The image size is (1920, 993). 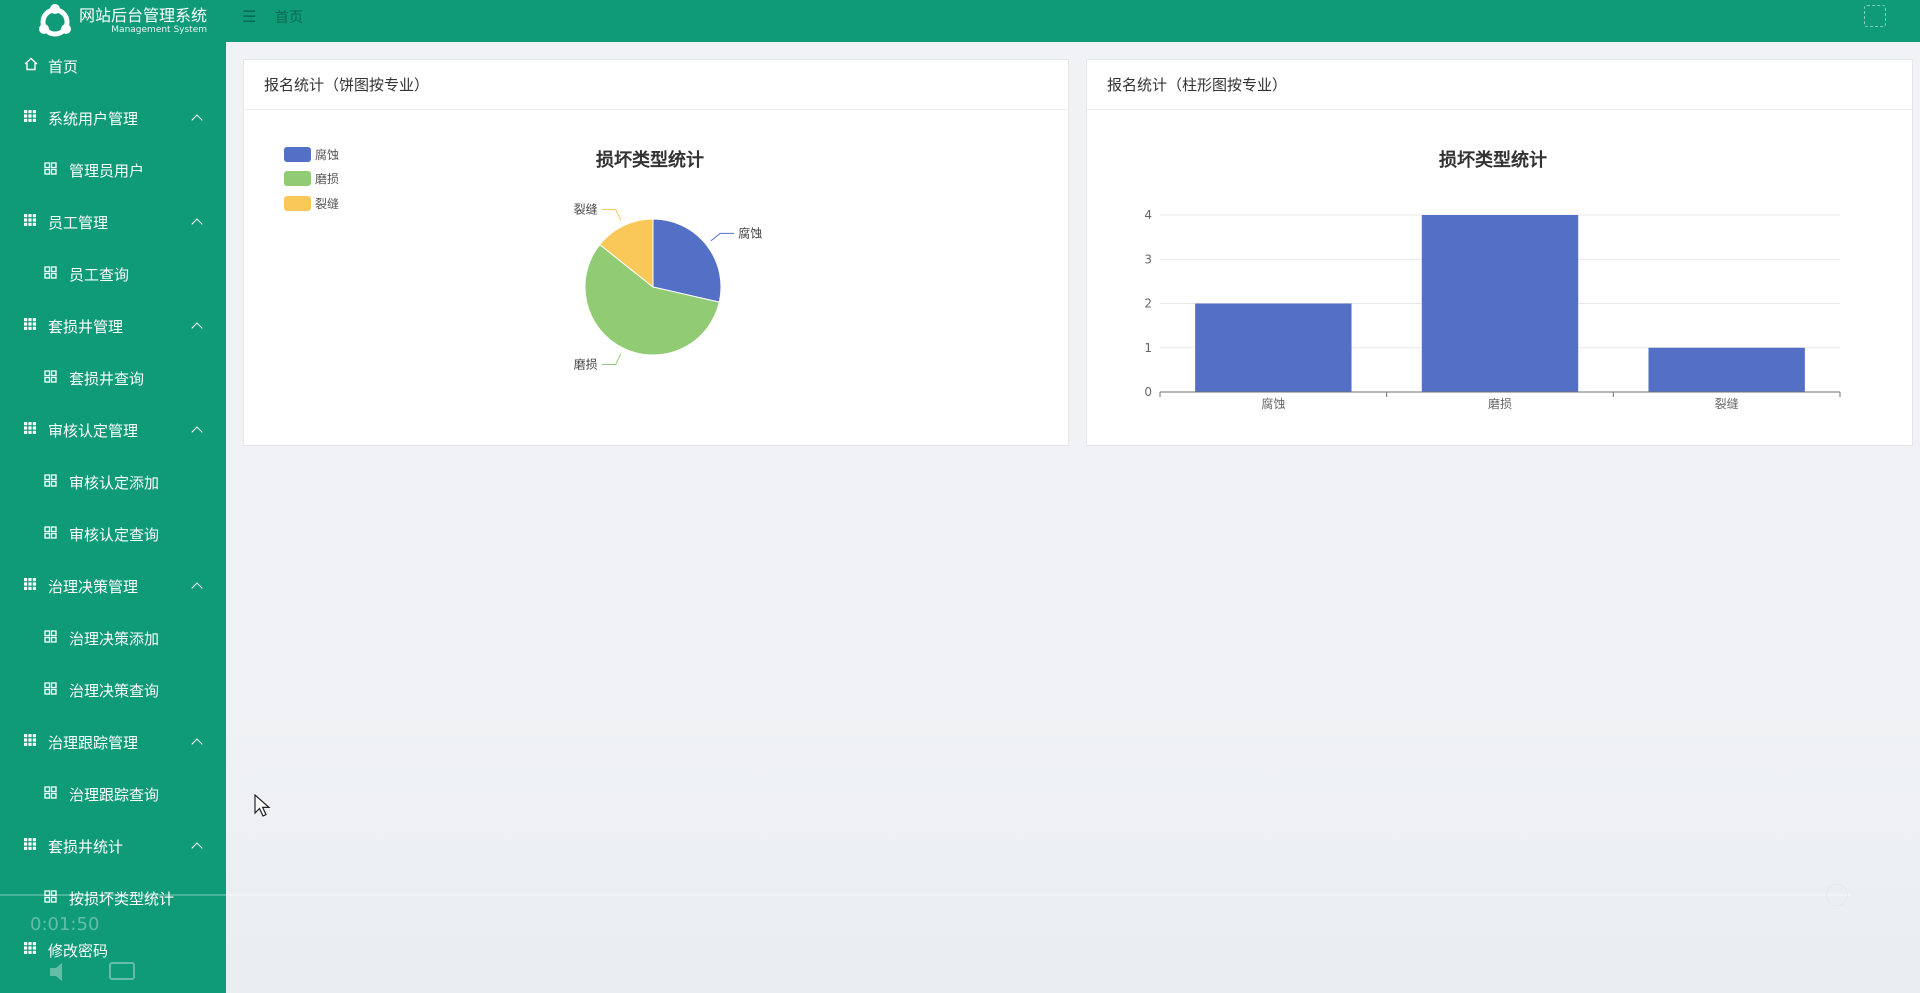 What do you see at coordinates (78, 950) in the screenshot?
I see `sidebar-item-label: 修改密码` at bounding box center [78, 950].